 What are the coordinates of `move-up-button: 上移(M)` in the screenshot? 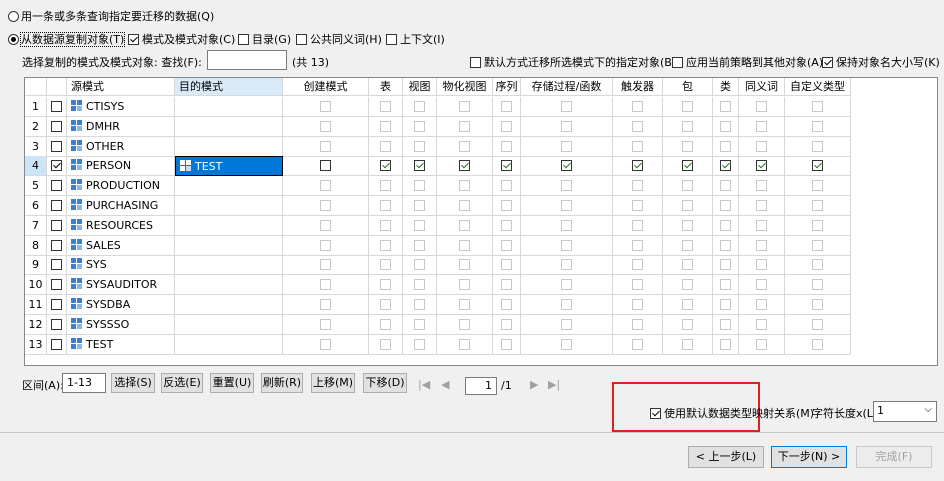 It's located at (333, 383).